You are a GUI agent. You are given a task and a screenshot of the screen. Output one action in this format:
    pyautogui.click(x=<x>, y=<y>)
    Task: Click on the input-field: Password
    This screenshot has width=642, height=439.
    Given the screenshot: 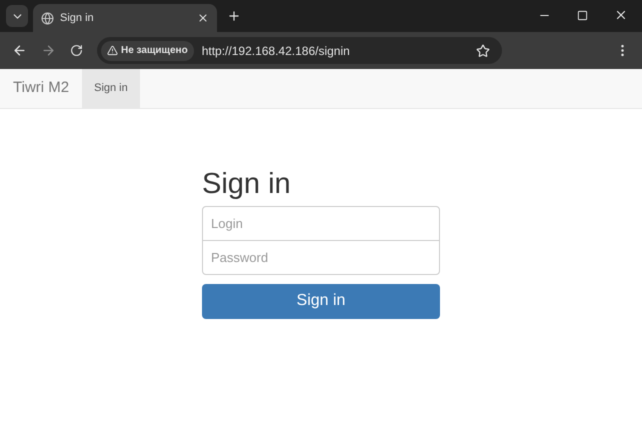 What is the action you would take?
    pyautogui.click(x=321, y=257)
    